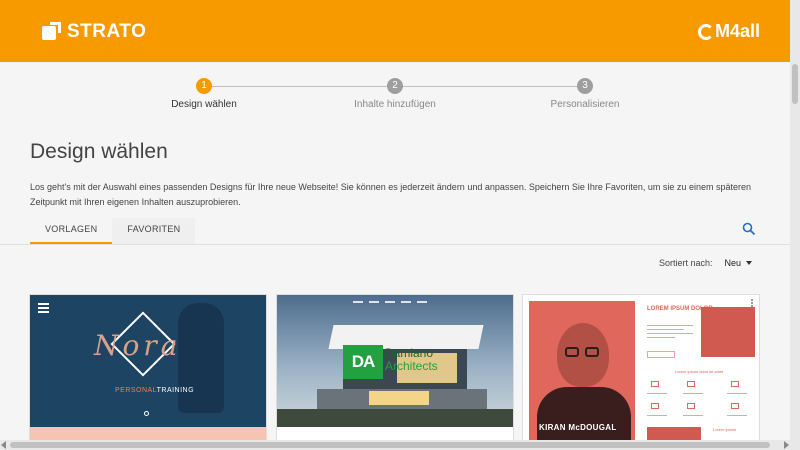 This screenshot has width=800, height=450. Describe the element at coordinates (146, 413) in the screenshot. I see `scroll-indicator-icon` at that location.